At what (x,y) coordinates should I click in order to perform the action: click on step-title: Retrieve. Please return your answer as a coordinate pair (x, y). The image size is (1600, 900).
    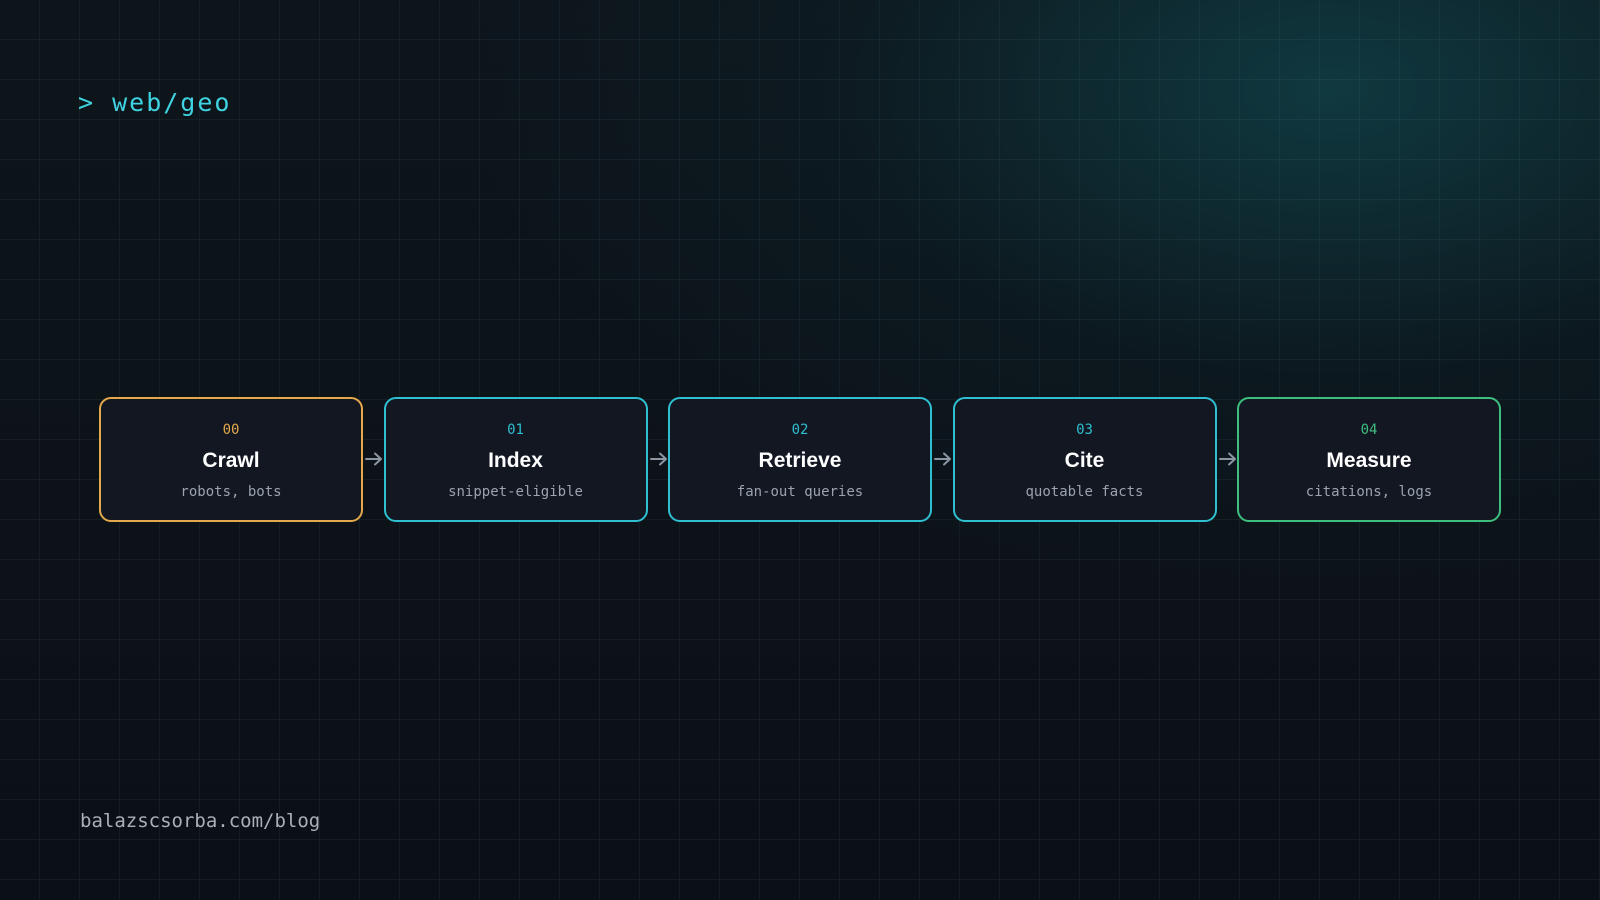
    Looking at the image, I should click on (800, 460).